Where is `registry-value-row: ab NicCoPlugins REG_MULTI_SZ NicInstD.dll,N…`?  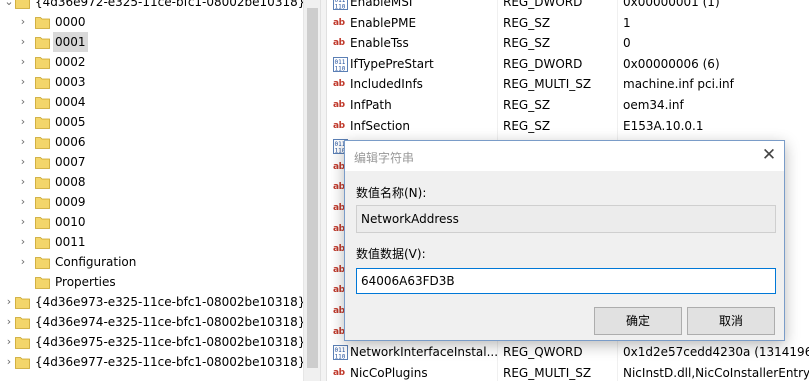 registry-value-row: ab NicCoPlugins REG_MULTI_SZ NicInstD.dll,N… is located at coordinates (568, 372).